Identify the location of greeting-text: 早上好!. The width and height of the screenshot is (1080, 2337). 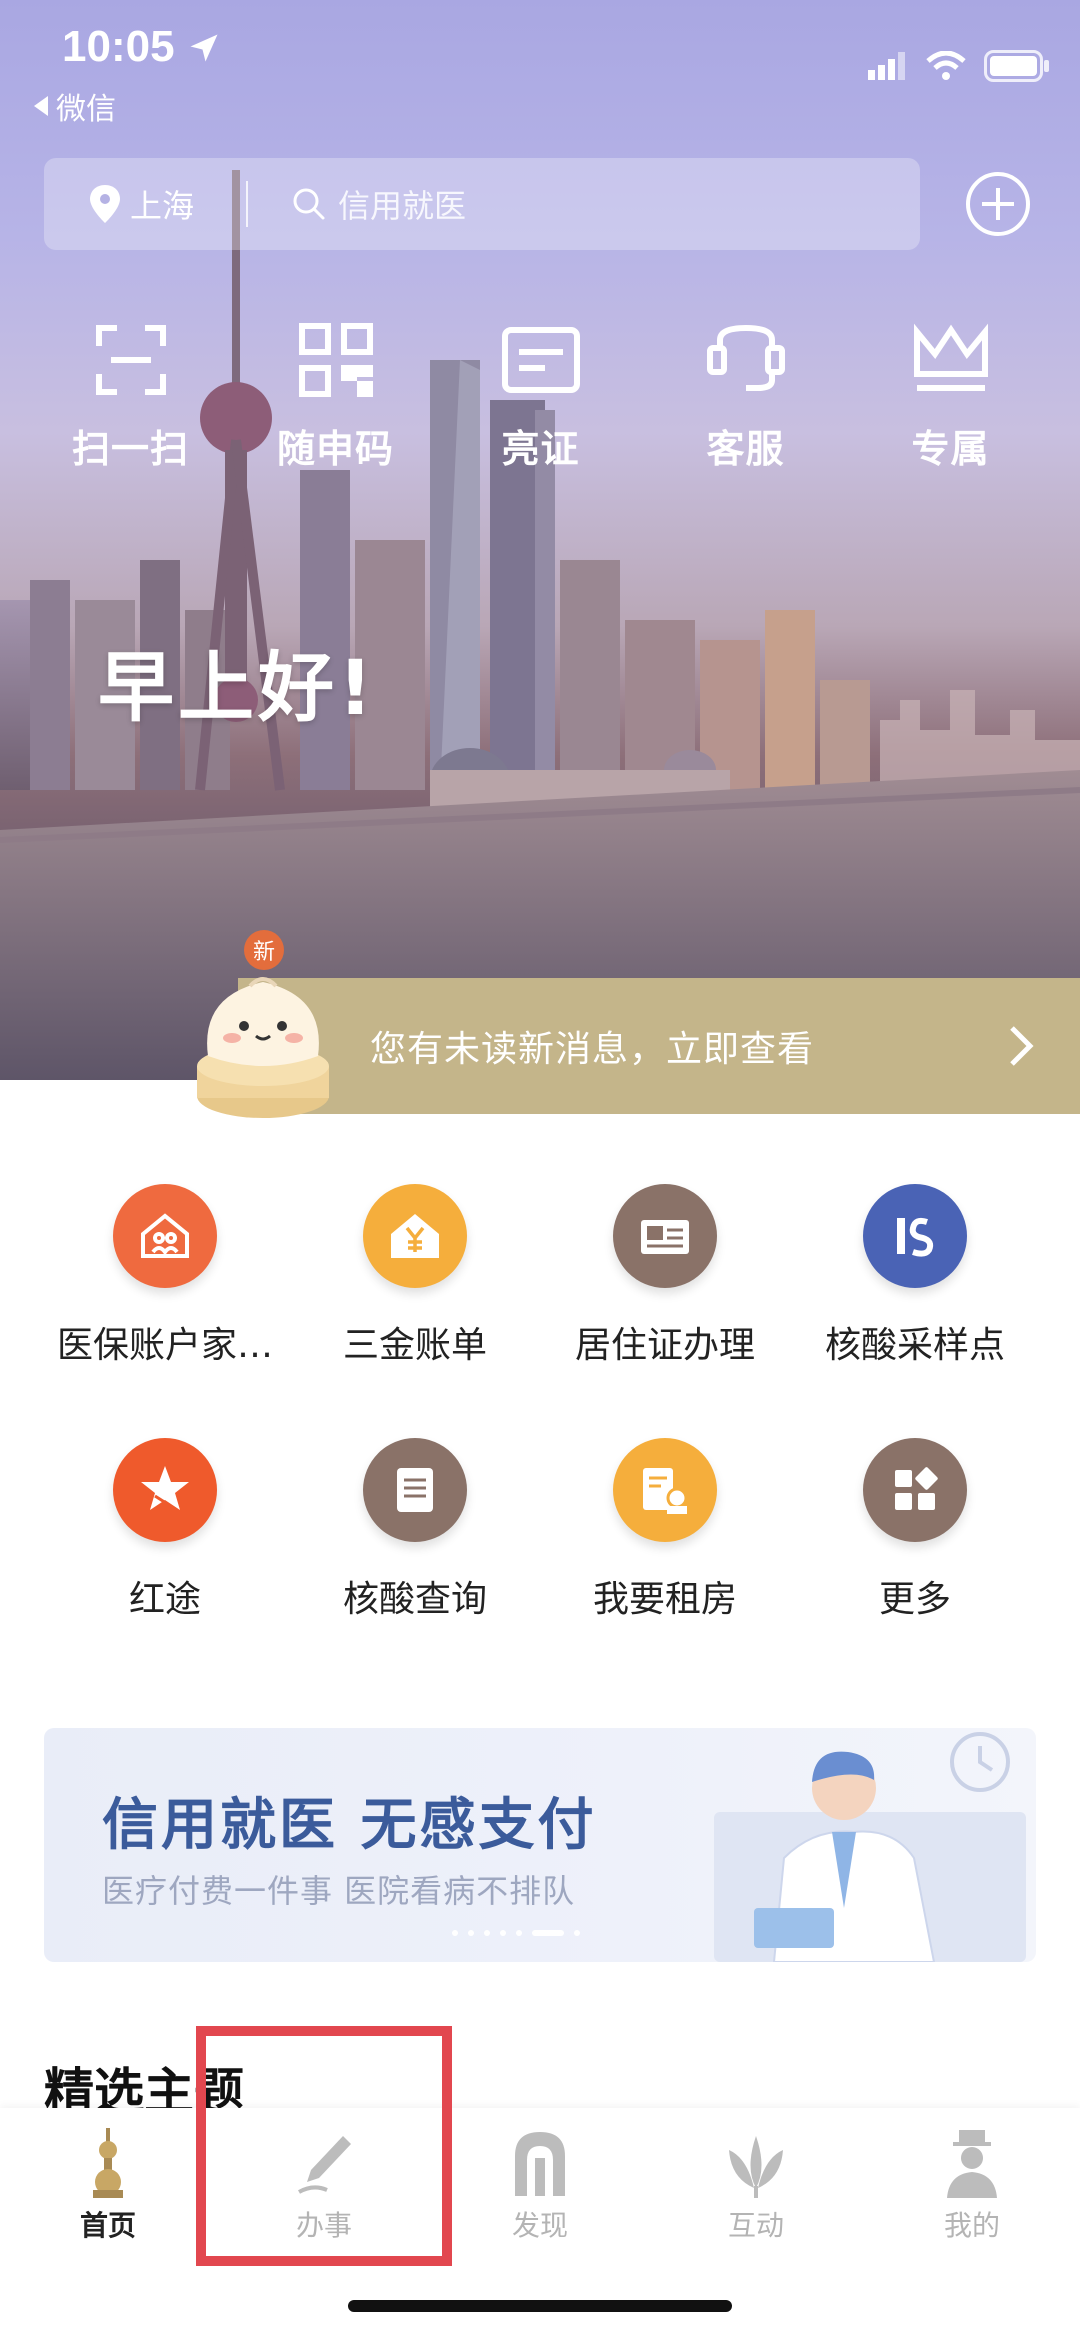
(237, 687).